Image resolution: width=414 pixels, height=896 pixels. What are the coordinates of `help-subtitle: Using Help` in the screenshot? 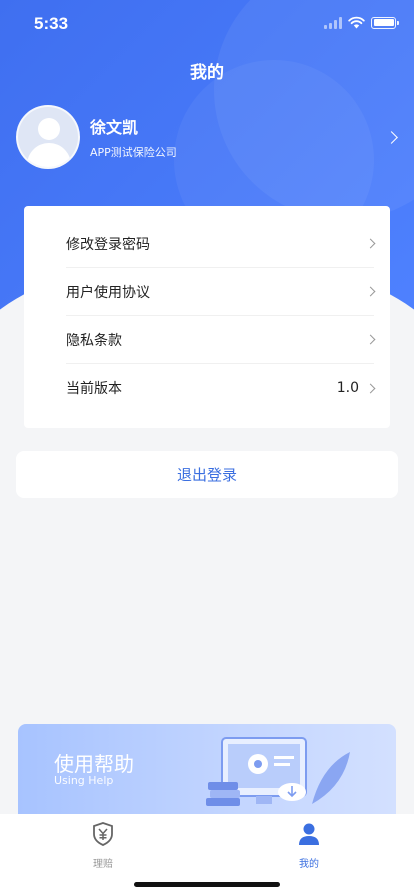 It's located at (84, 780).